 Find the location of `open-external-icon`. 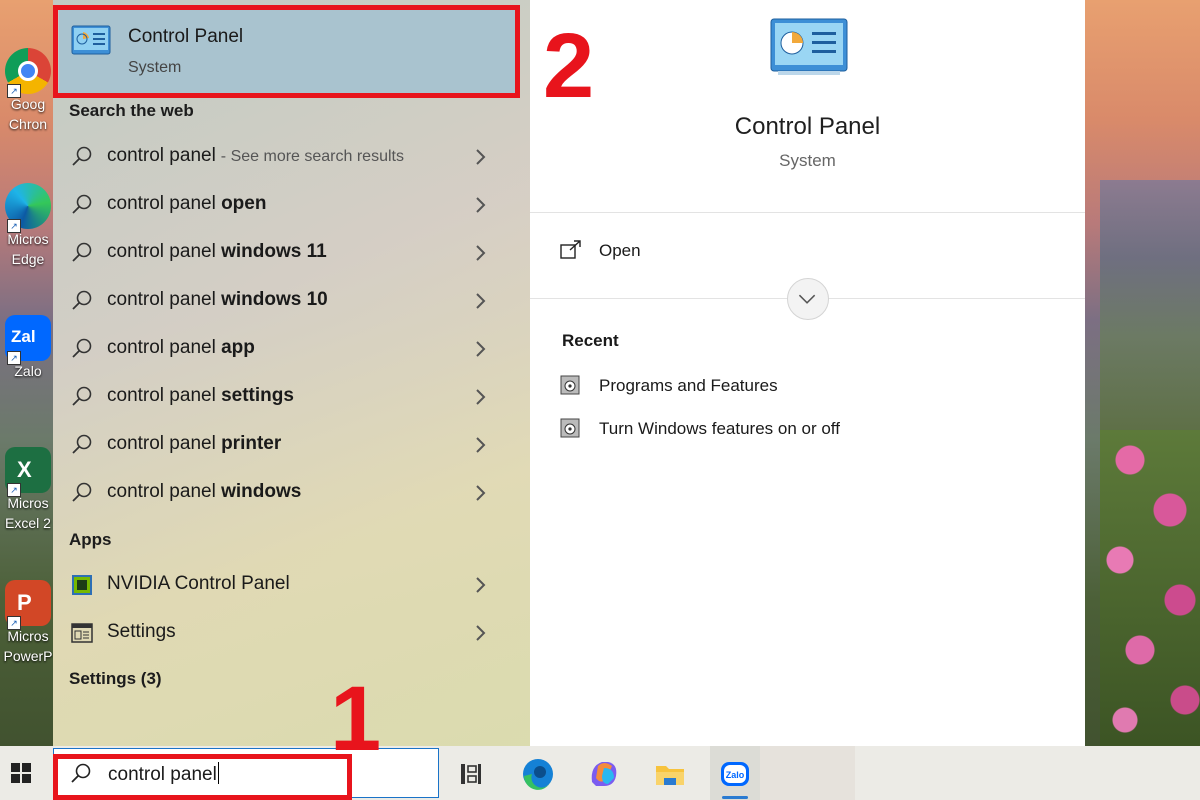

open-external-icon is located at coordinates (570, 249).